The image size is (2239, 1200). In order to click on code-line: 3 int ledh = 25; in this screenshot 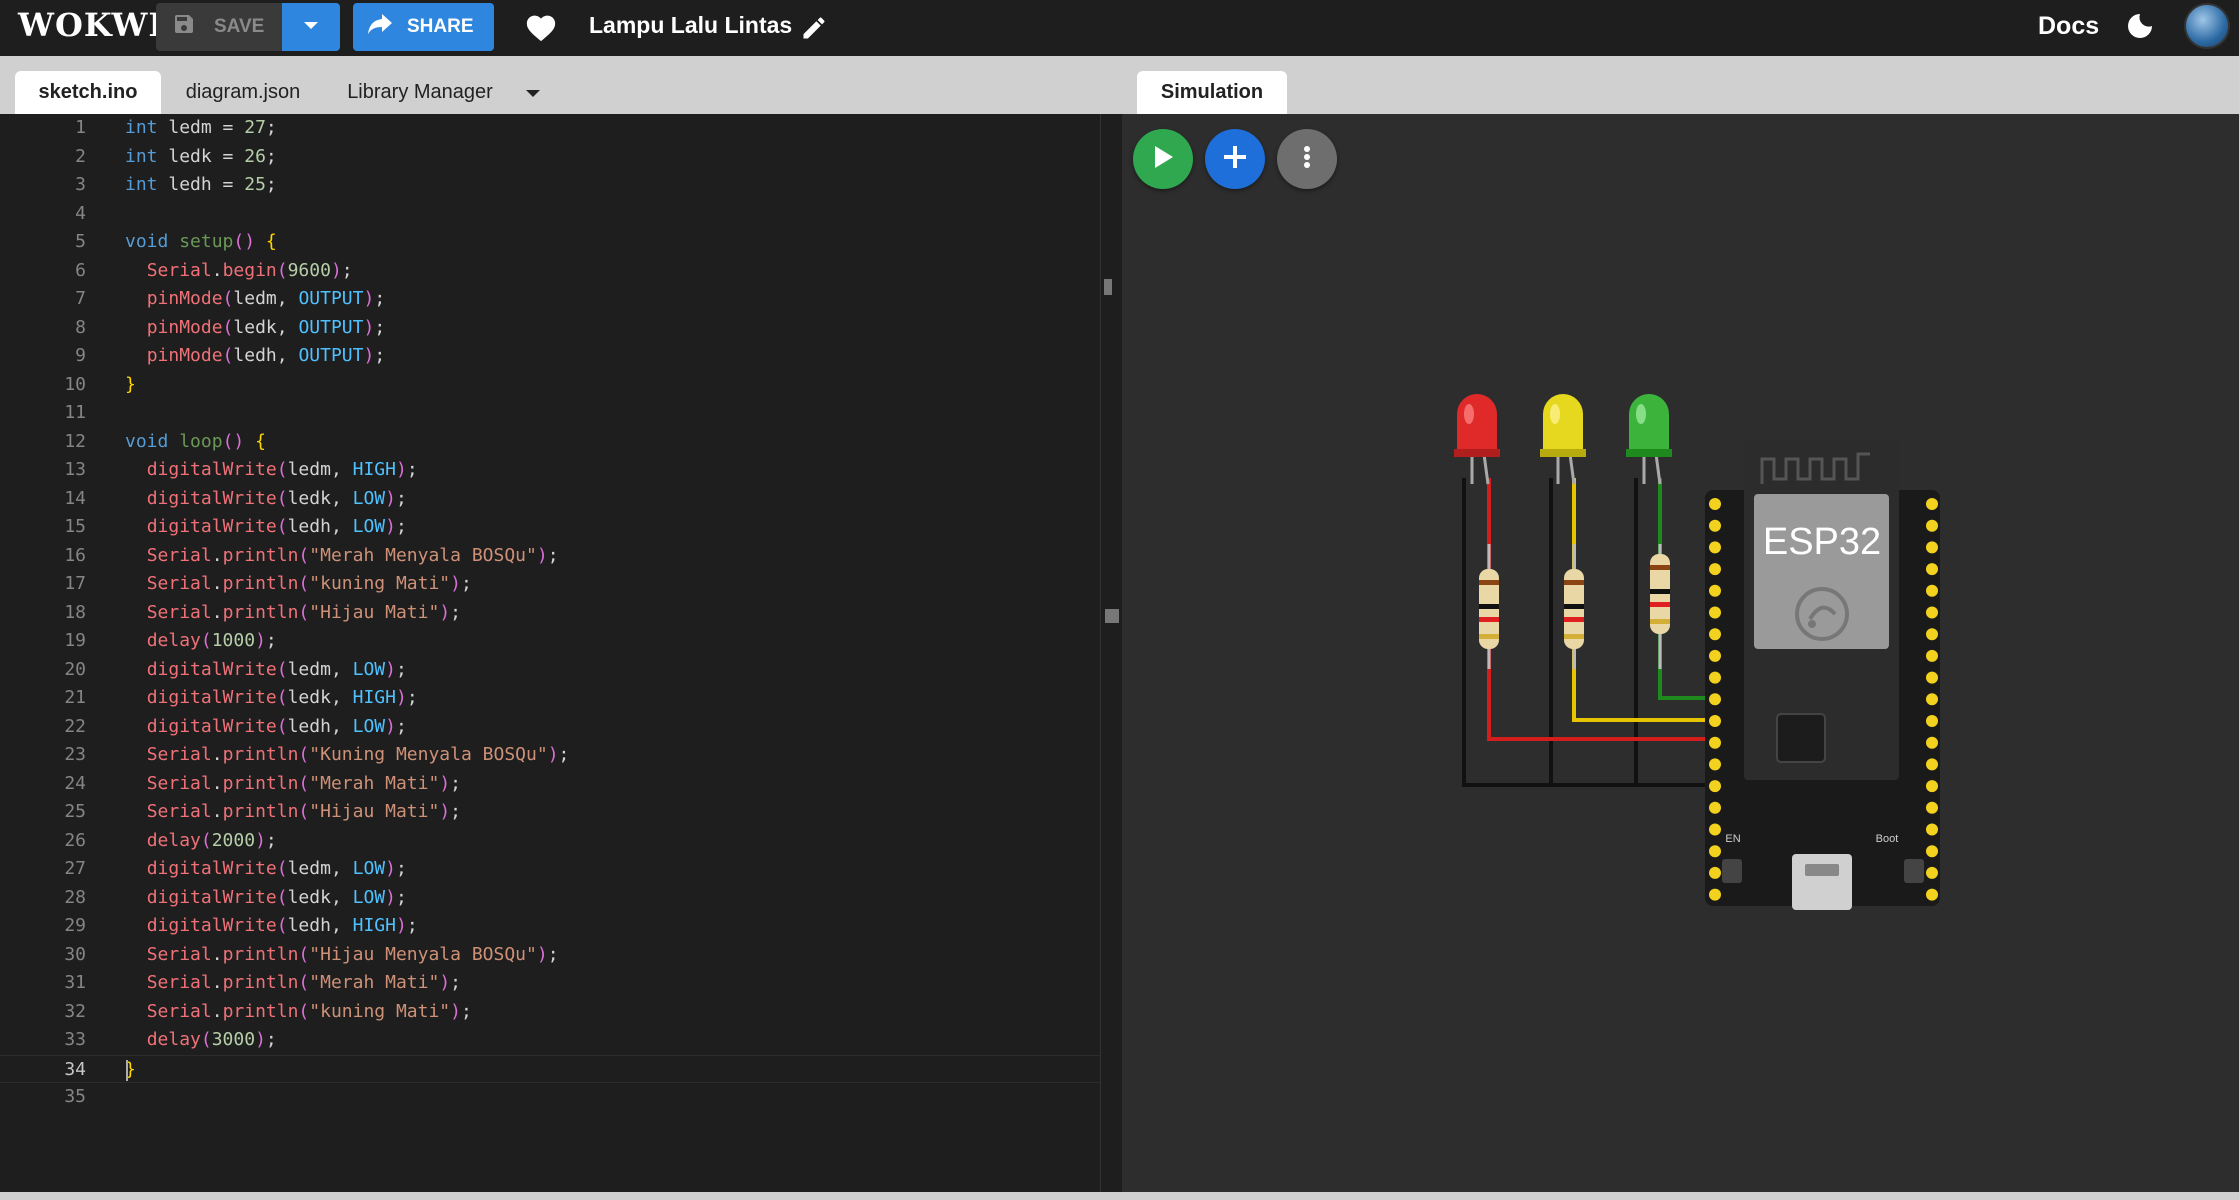, I will do `click(560, 185)`.